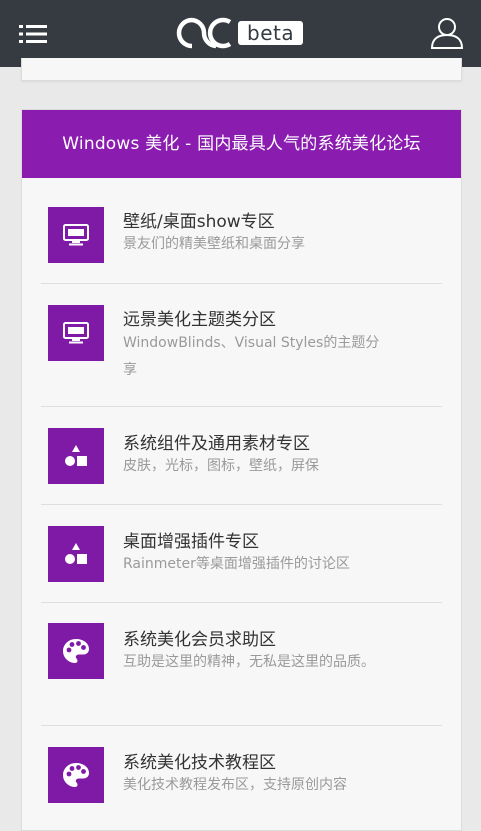 Image resolution: width=481 pixels, height=831 pixels. I want to click on forum-board-item: 桌面增强插件专区 Rainmeter等桌面增强插件的讨论区, so click(241, 554).